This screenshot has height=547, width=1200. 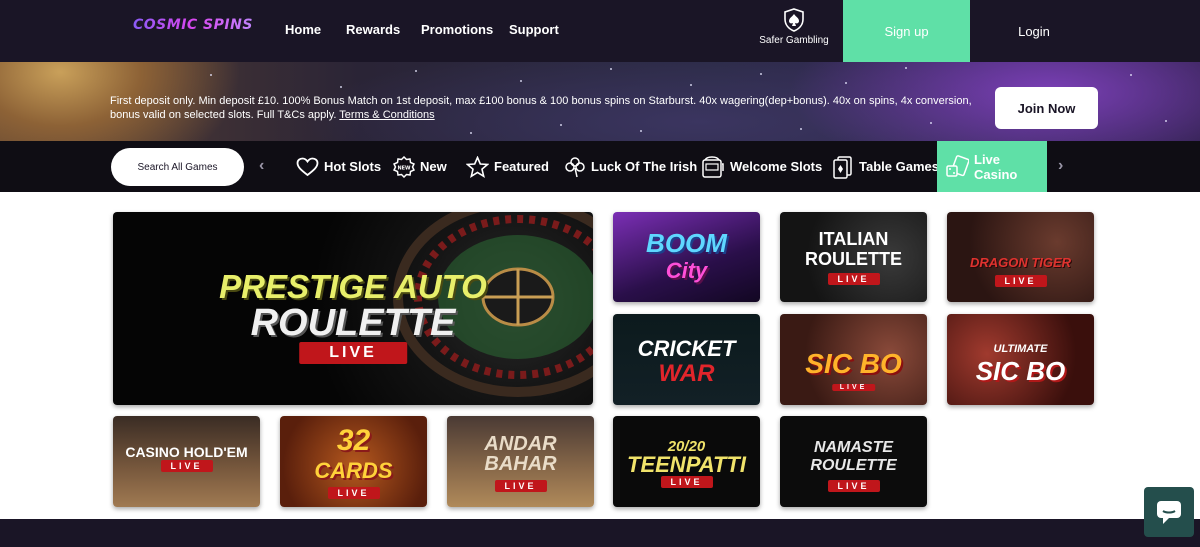 I want to click on category-luck-of-the-irish: Luck Of The Irish, so click(x=630, y=166).